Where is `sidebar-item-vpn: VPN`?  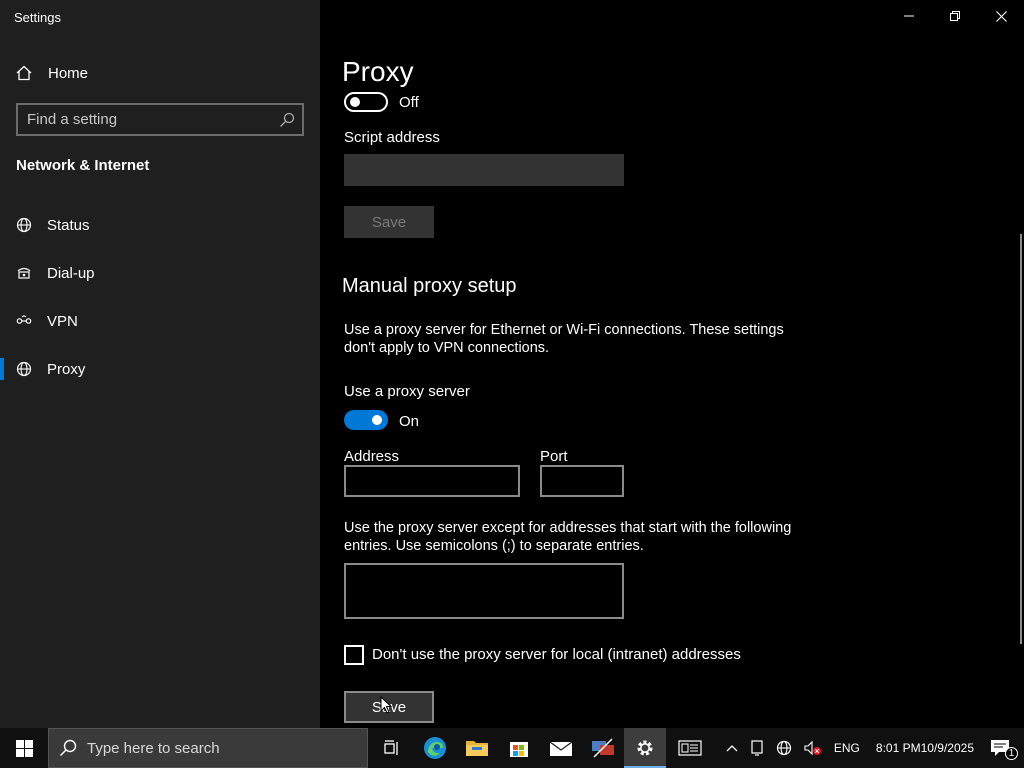 sidebar-item-vpn: VPN is located at coordinates (160, 321).